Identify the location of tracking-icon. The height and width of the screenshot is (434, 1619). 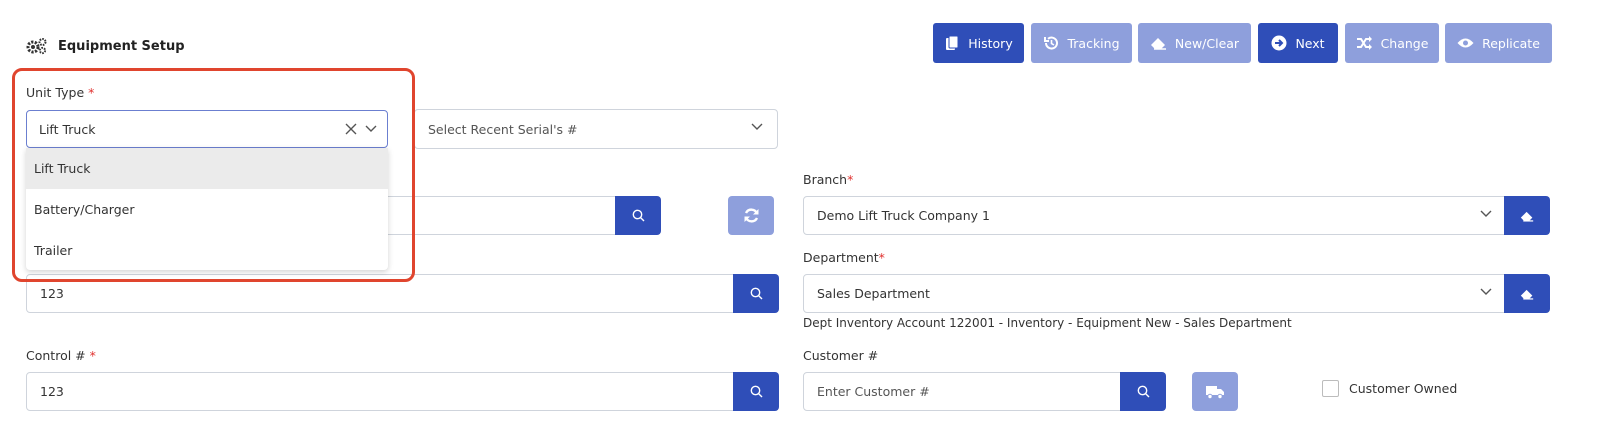
(1051, 43).